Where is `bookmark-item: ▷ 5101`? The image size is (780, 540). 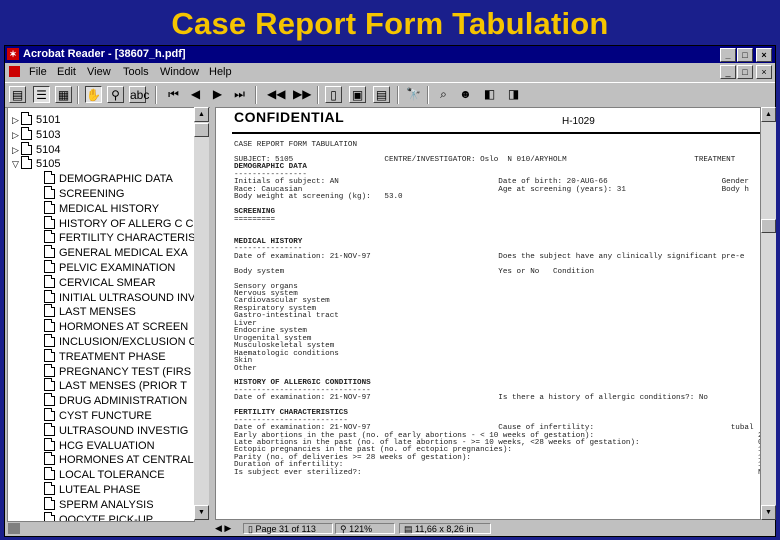
bookmark-item: ▷ 5101 is located at coordinates (36, 119).